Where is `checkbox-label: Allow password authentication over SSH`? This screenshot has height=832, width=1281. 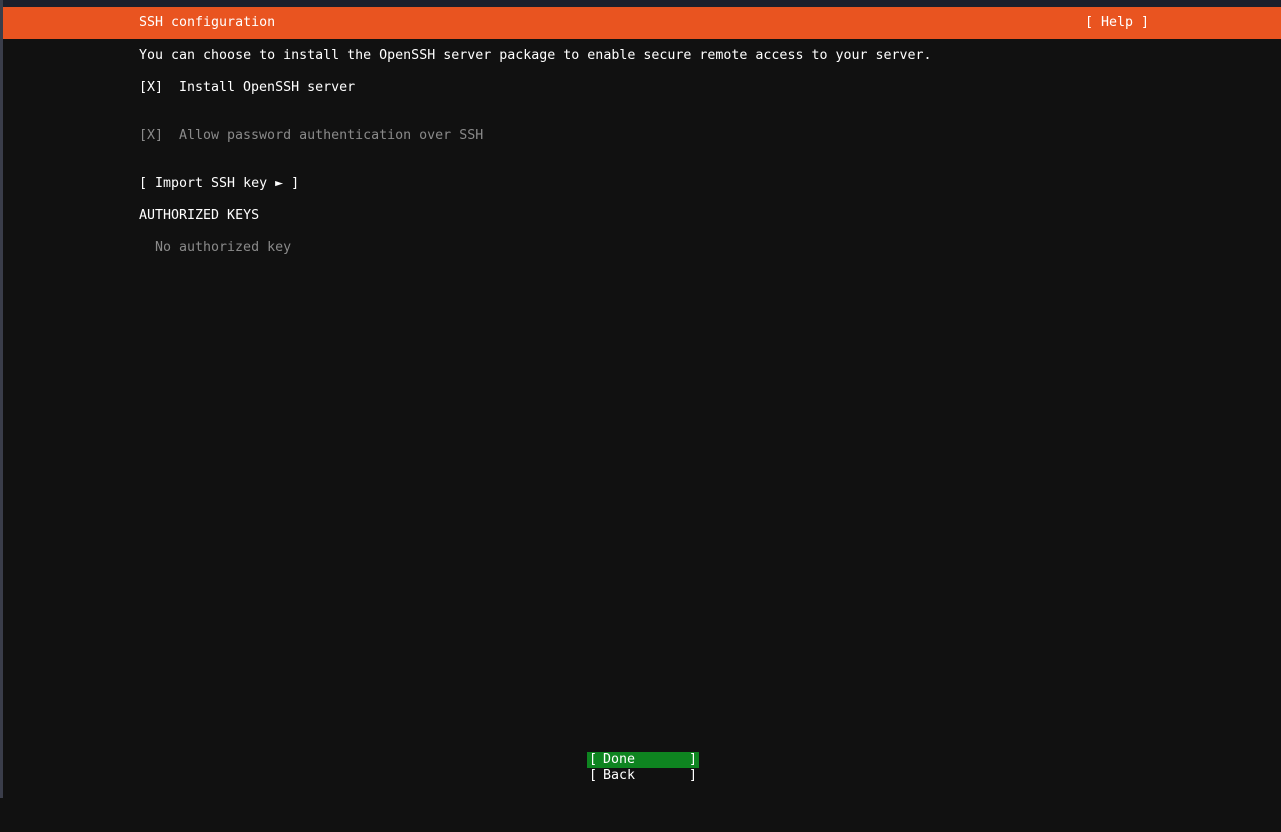 checkbox-label: Allow password authentication over SSH is located at coordinates (331, 135).